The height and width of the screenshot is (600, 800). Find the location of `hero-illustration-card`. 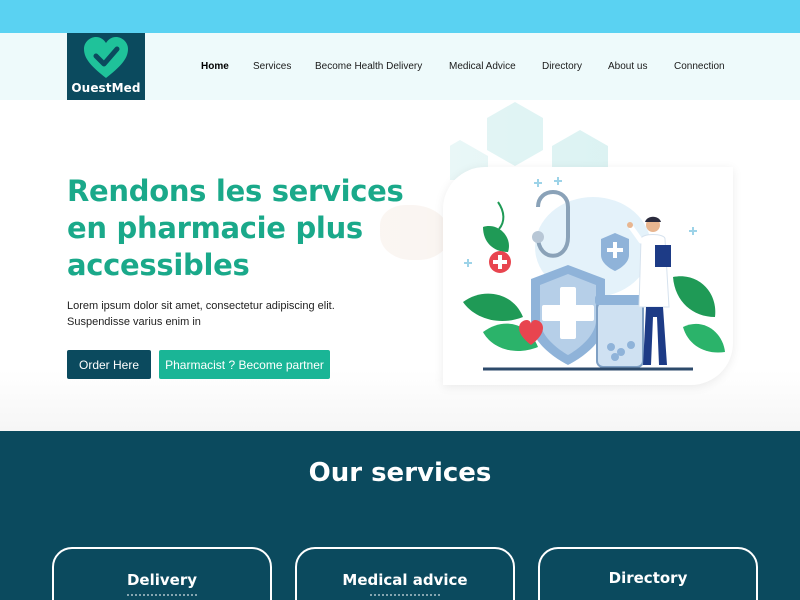

hero-illustration-card is located at coordinates (588, 276).